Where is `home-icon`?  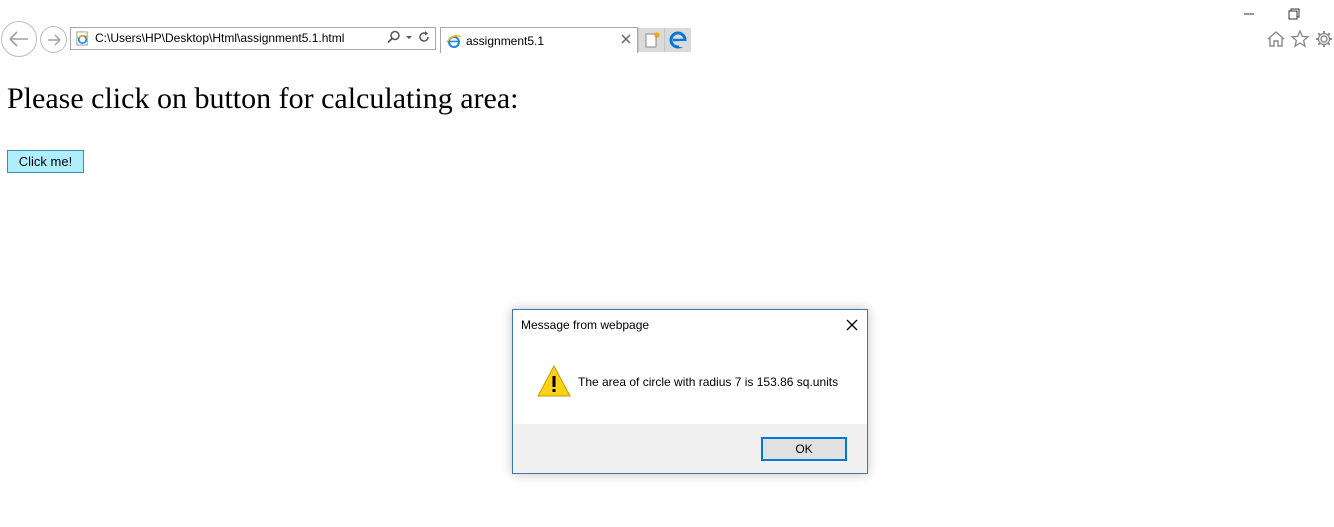 home-icon is located at coordinates (1276, 39).